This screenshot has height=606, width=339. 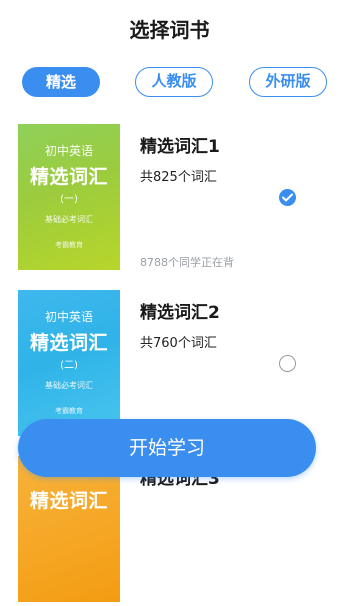 I want to click on book-cover: 初中英语 精选词汇 (二) 基础必考词汇 考霸教育, so click(x=69, y=363).